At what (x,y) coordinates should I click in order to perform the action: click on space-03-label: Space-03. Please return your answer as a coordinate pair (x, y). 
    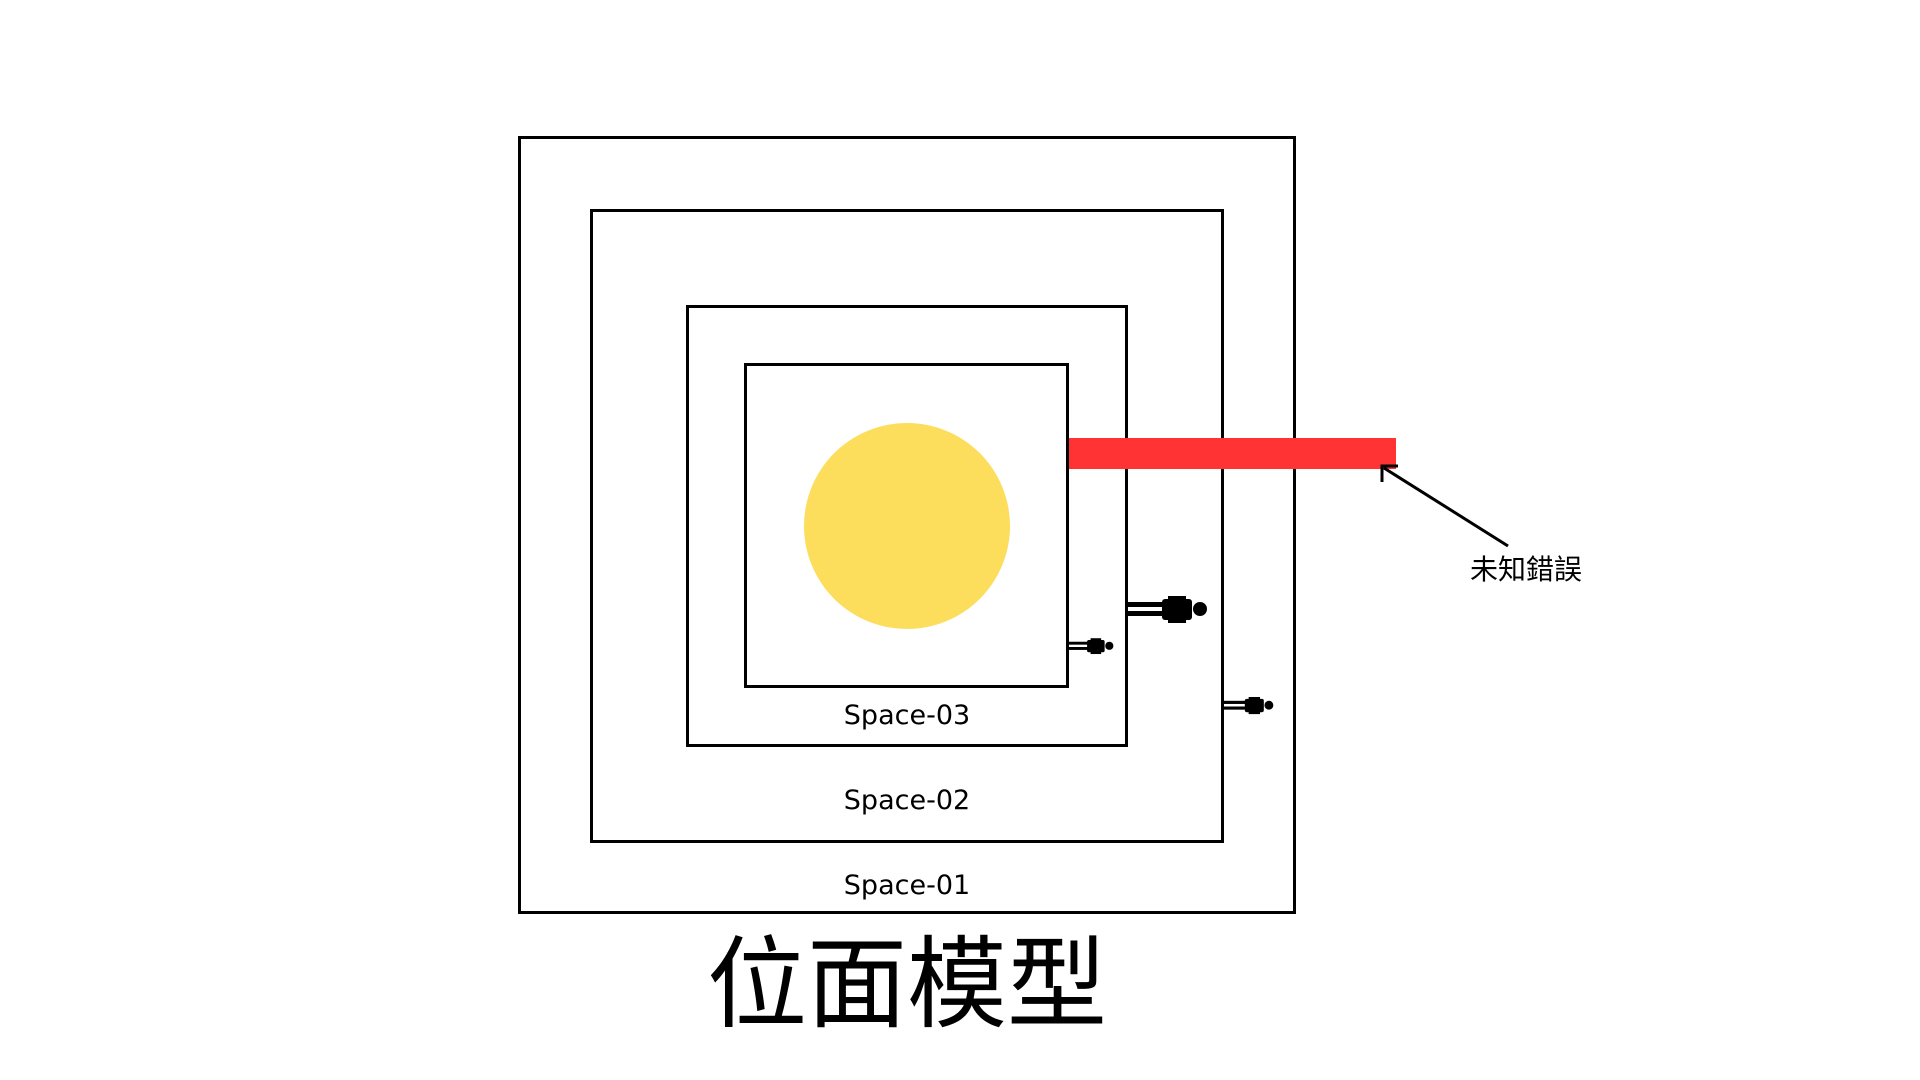
    Looking at the image, I should click on (907, 715).